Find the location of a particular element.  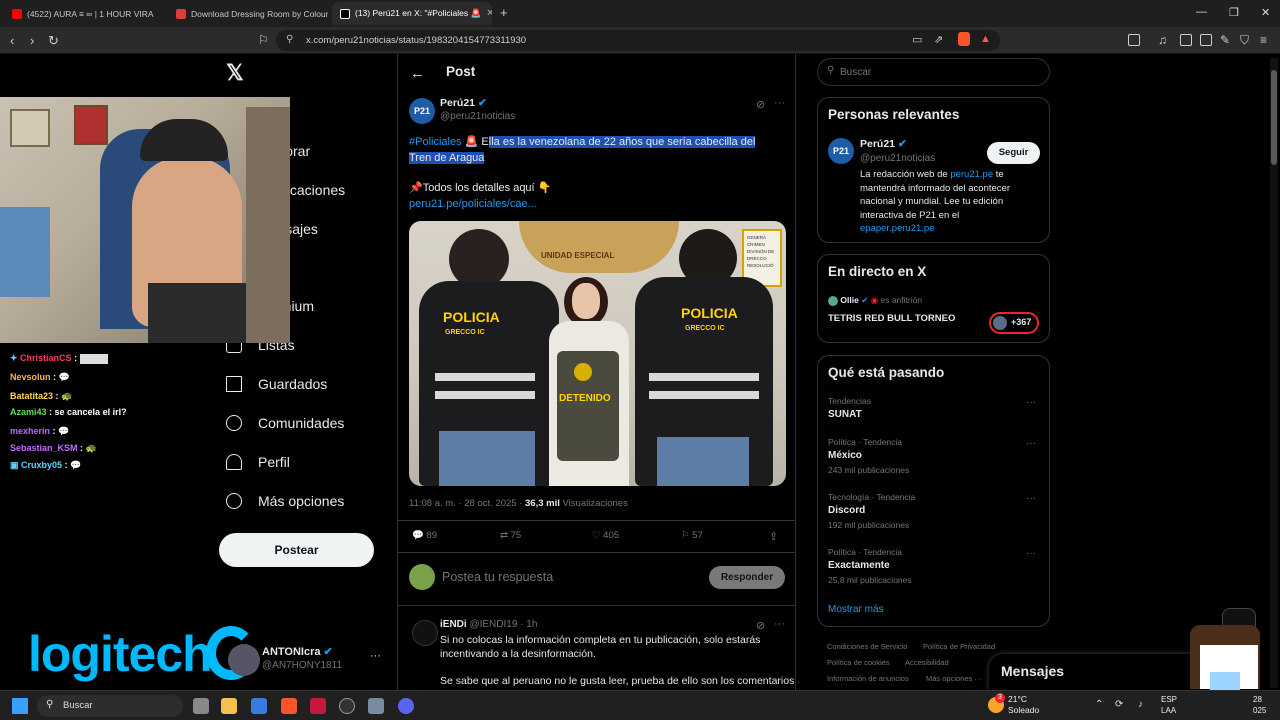

jeans is located at coordinates (703, 461).